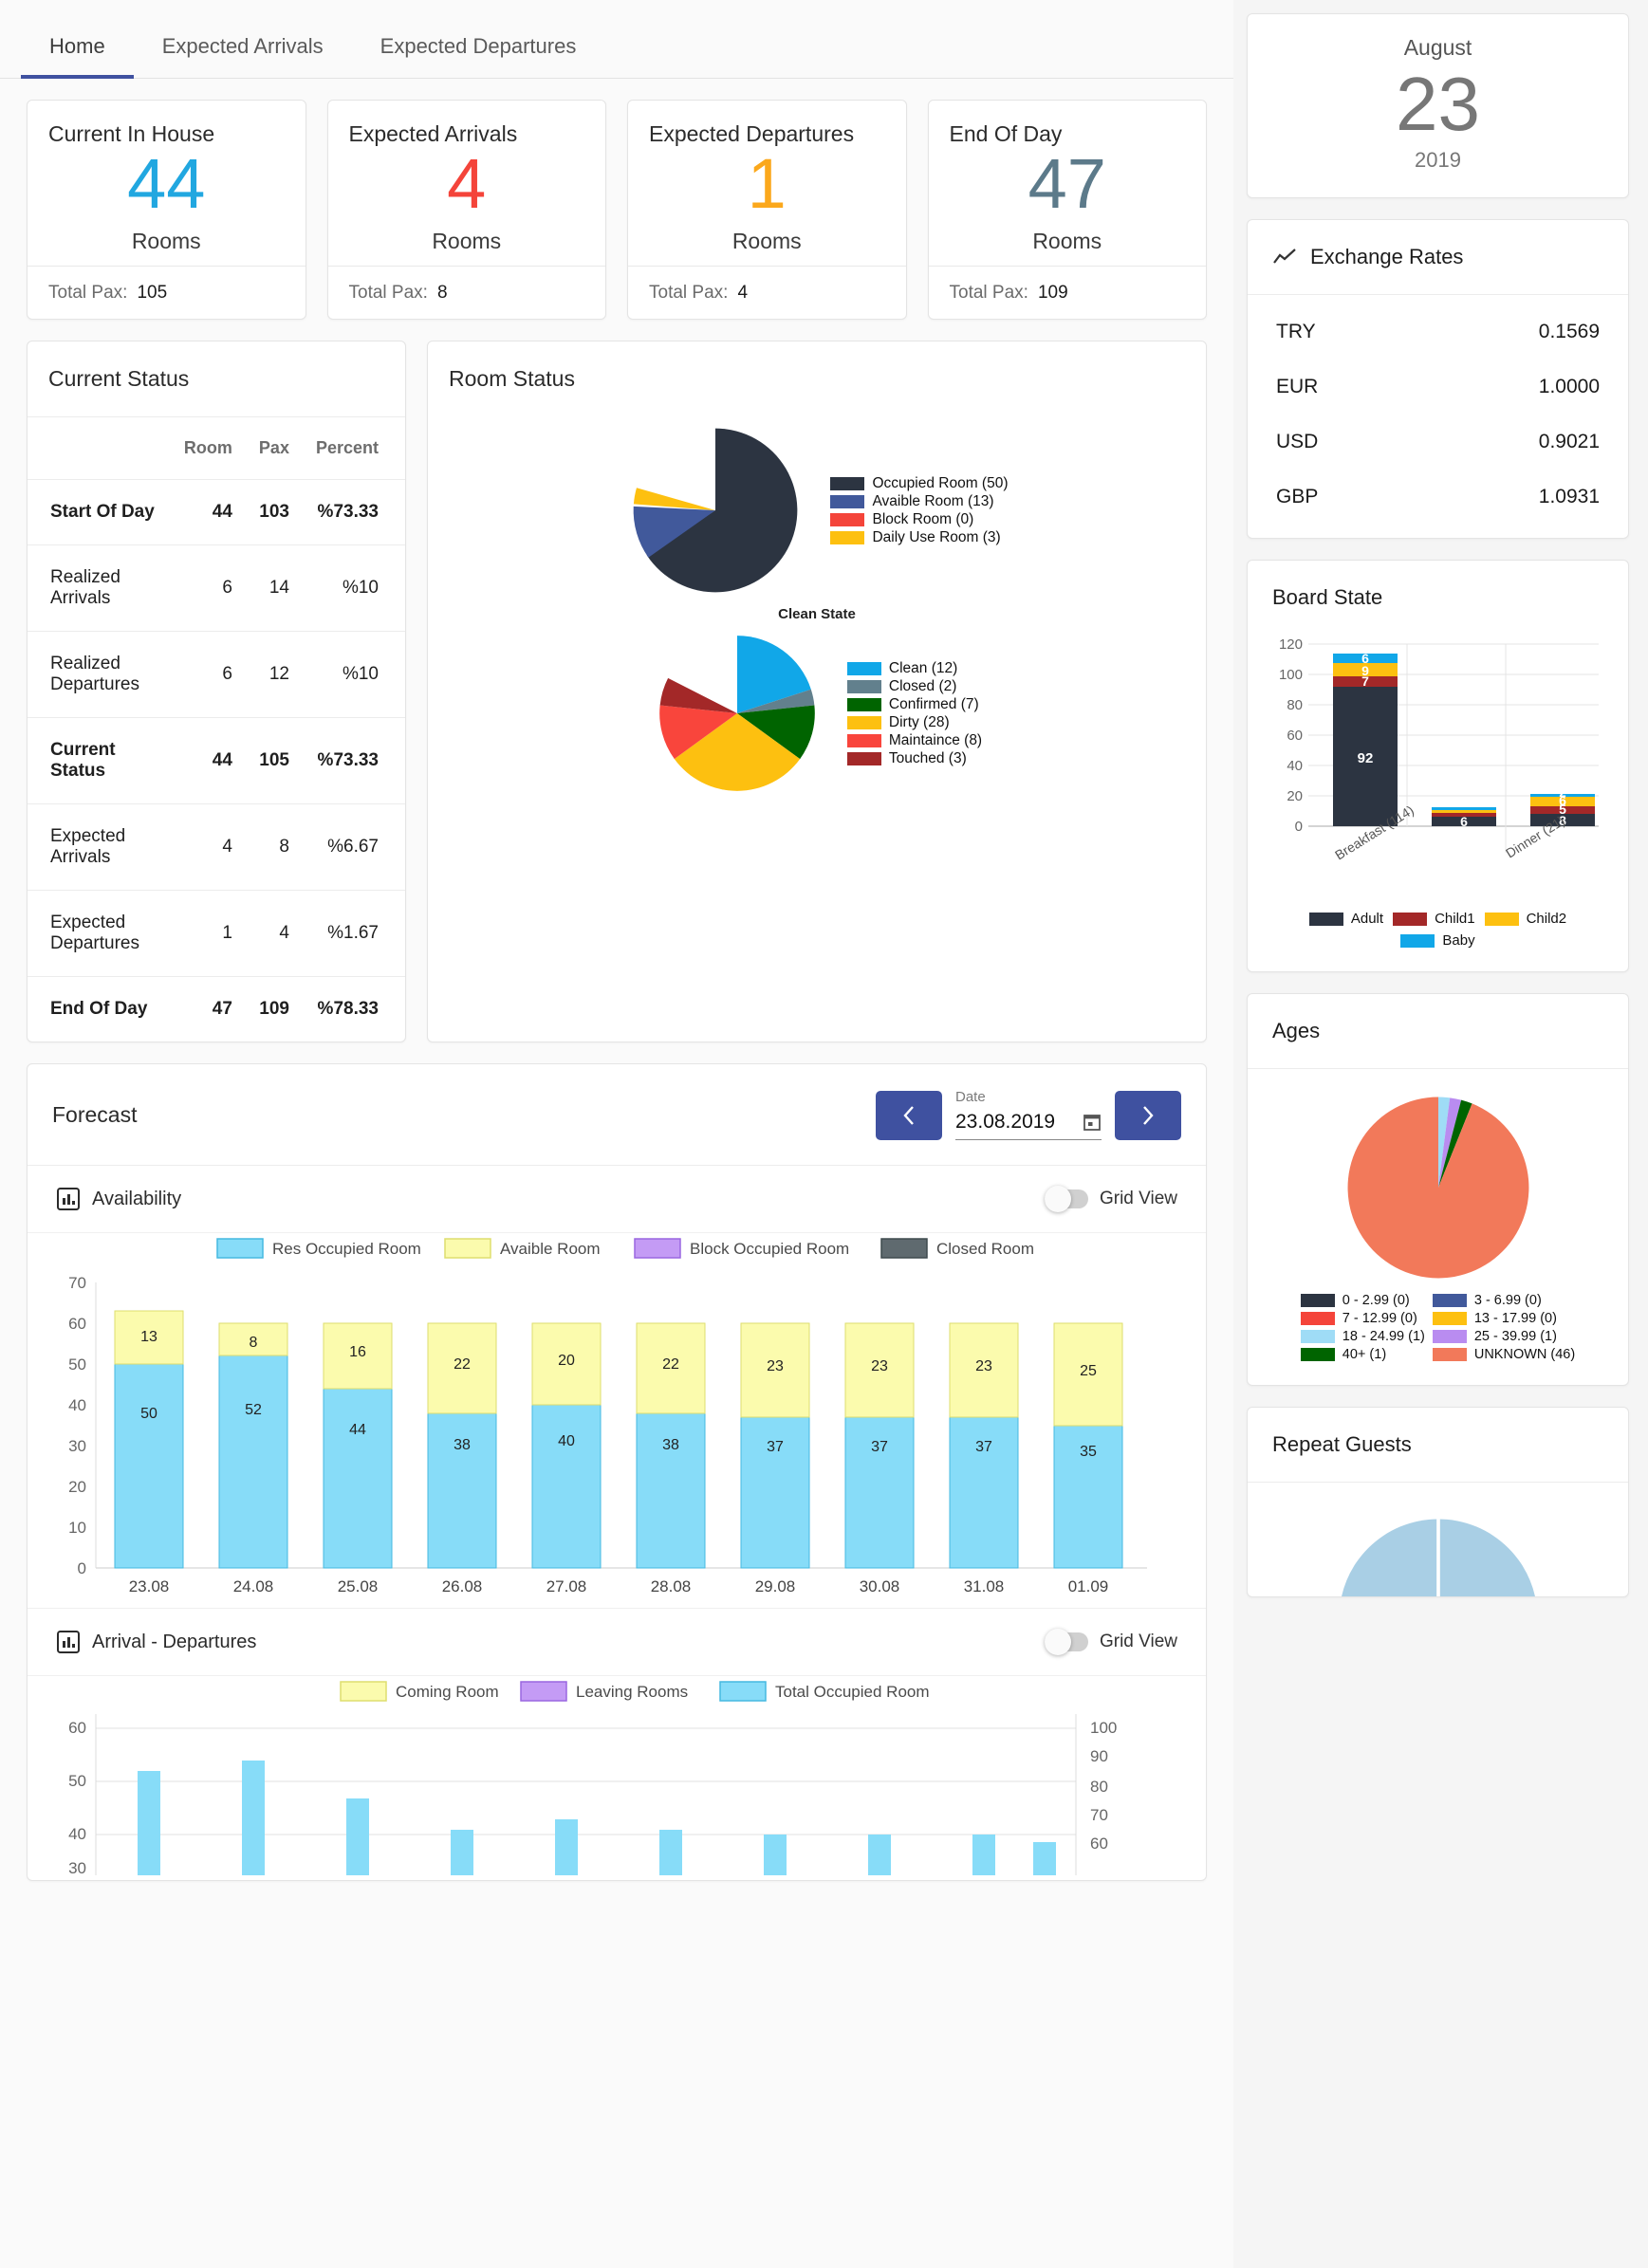  I want to click on availability-grid-view-toggle-group: Grid View, so click(1110, 1199).